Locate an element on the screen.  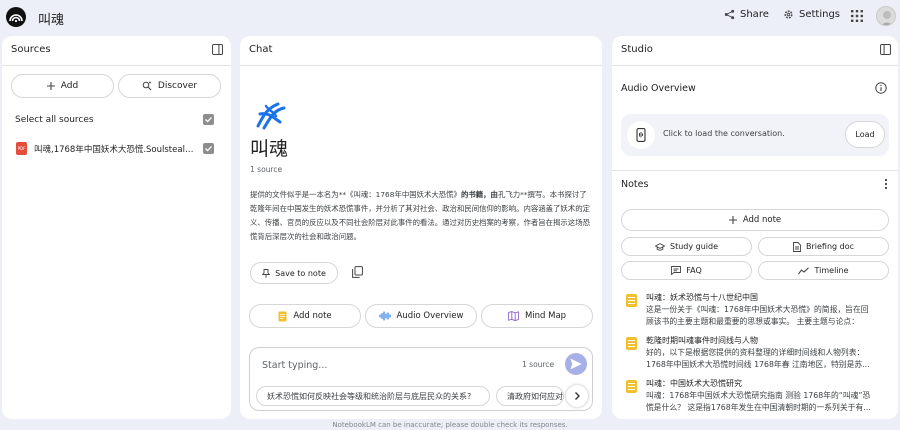
settings-label: Settings is located at coordinates (820, 14).